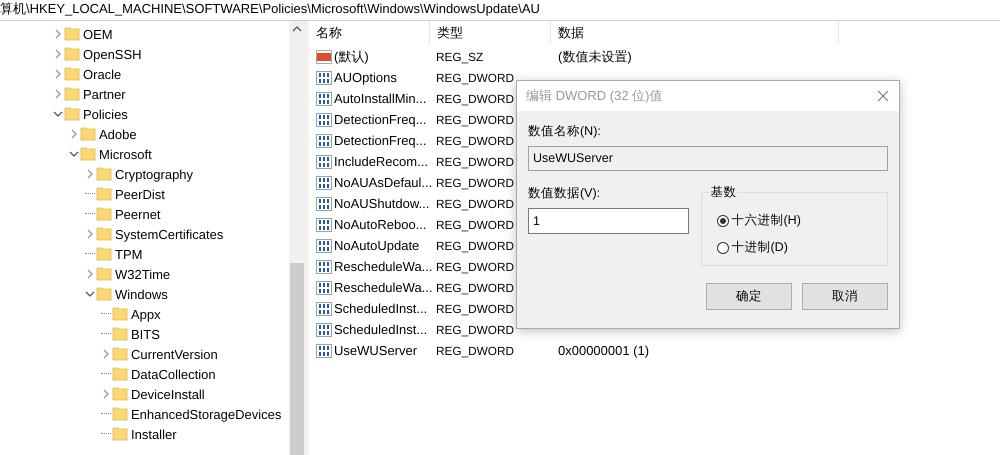 Image resolution: width=1000 pixels, height=455 pixels. What do you see at coordinates (565, 131) in the screenshot?
I see `field-label: 数值名称(N):` at bounding box center [565, 131].